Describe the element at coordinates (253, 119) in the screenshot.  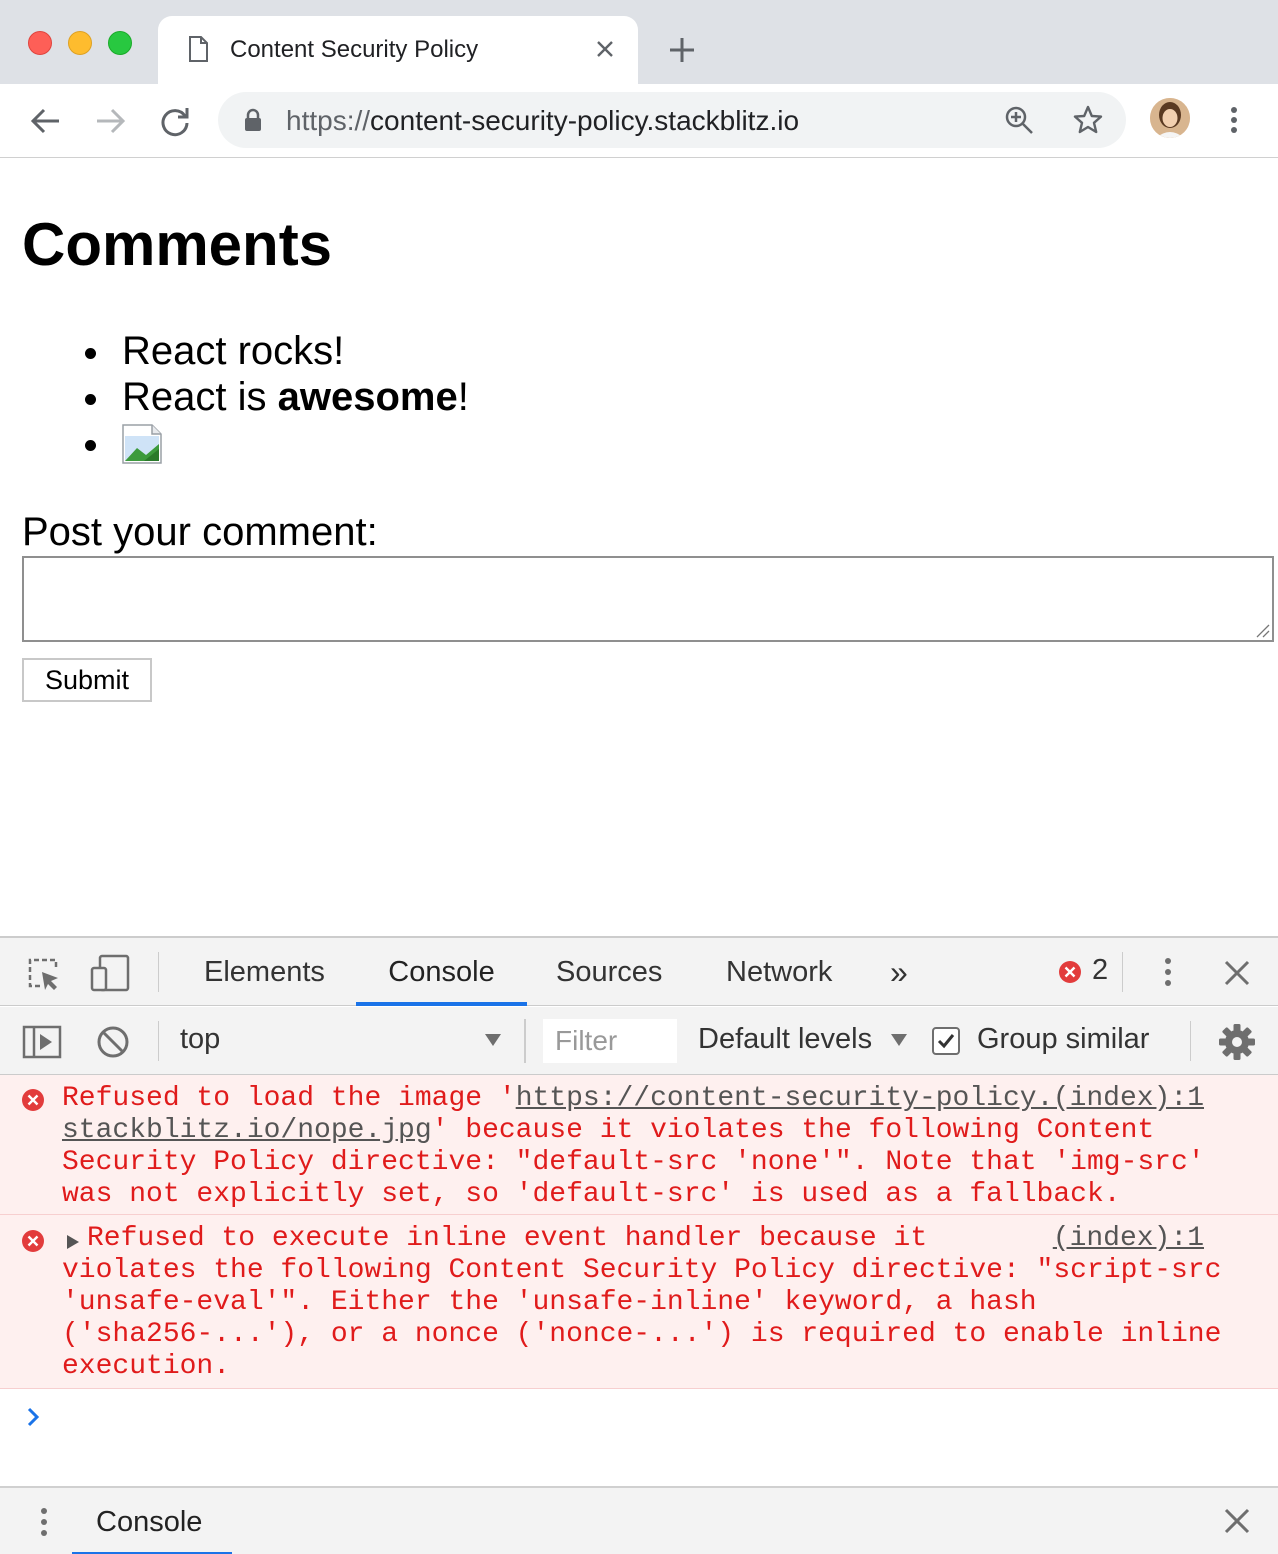
I see `lock-icon` at that location.